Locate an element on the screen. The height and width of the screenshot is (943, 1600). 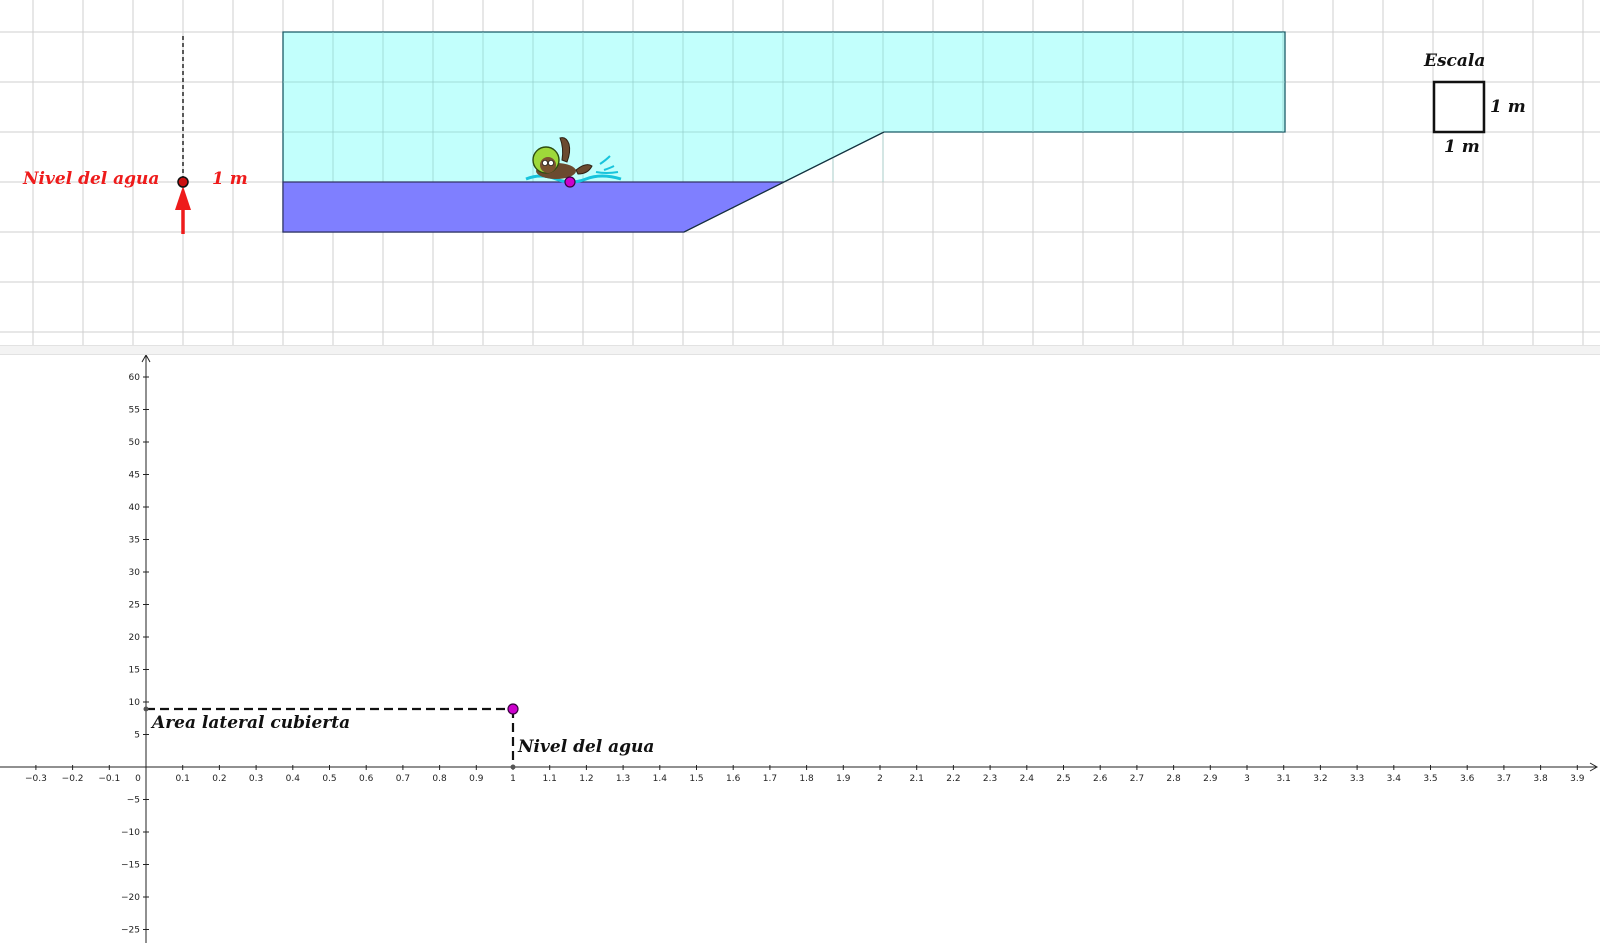
water-region is located at coordinates (533, 207).